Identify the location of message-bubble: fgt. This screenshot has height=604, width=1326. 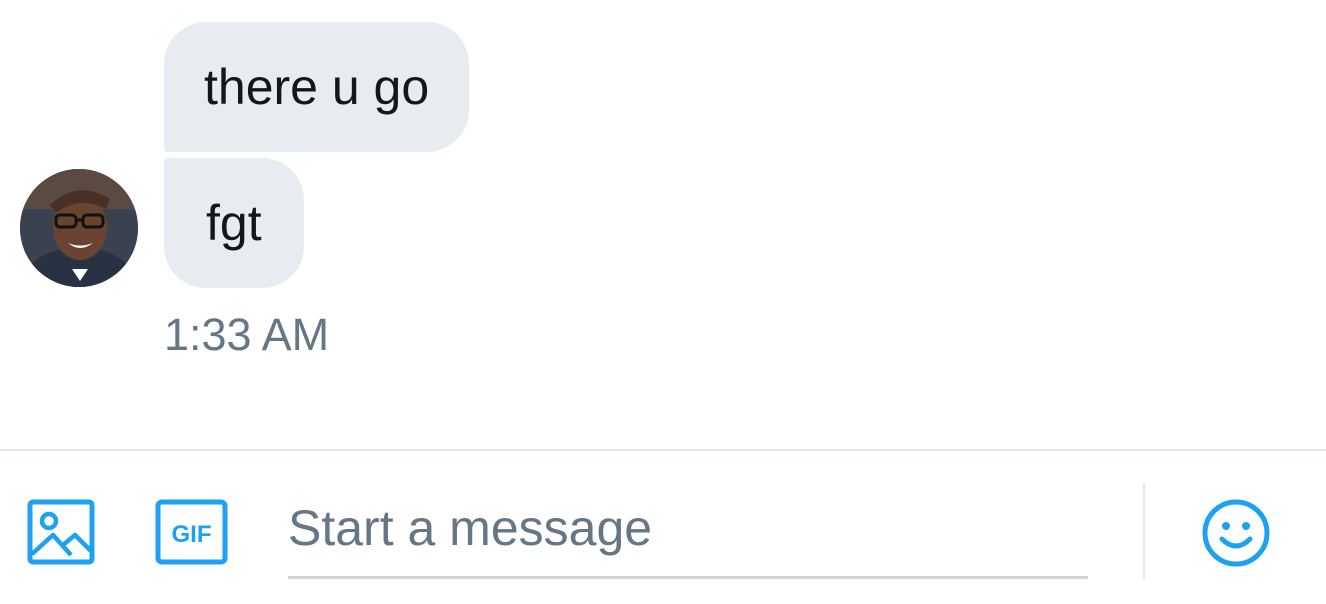
(234, 223).